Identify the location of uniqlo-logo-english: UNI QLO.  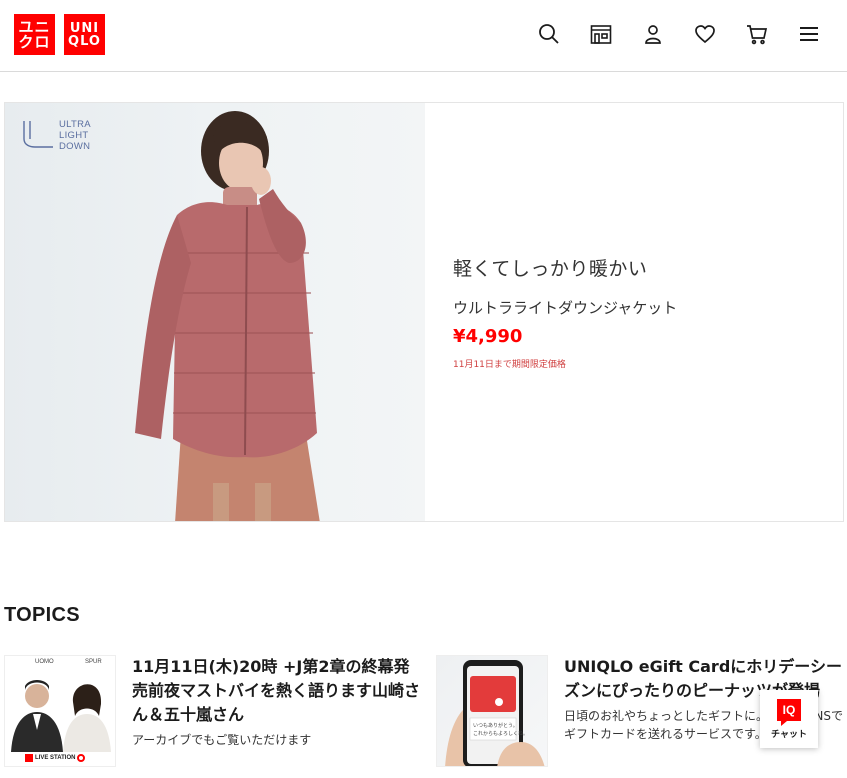
(84, 34).